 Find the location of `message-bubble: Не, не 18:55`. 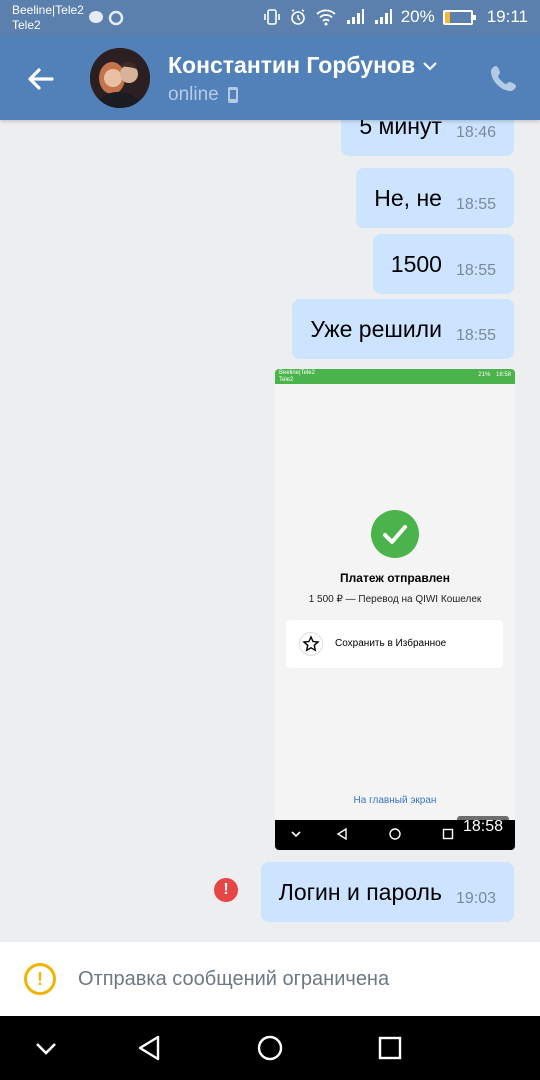

message-bubble: Не, не 18:55 is located at coordinates (435, 198).